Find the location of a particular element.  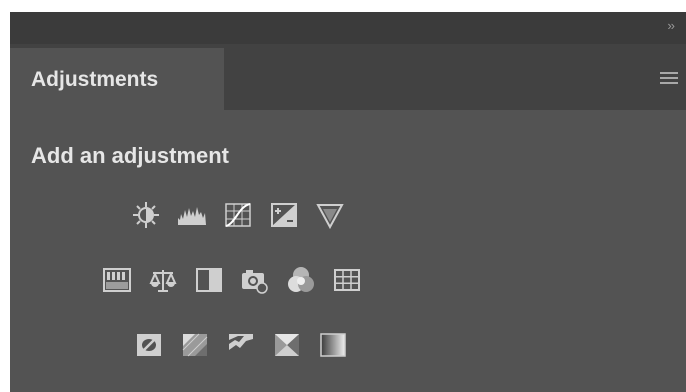

invert-icon is located at coordinates (149, 345).